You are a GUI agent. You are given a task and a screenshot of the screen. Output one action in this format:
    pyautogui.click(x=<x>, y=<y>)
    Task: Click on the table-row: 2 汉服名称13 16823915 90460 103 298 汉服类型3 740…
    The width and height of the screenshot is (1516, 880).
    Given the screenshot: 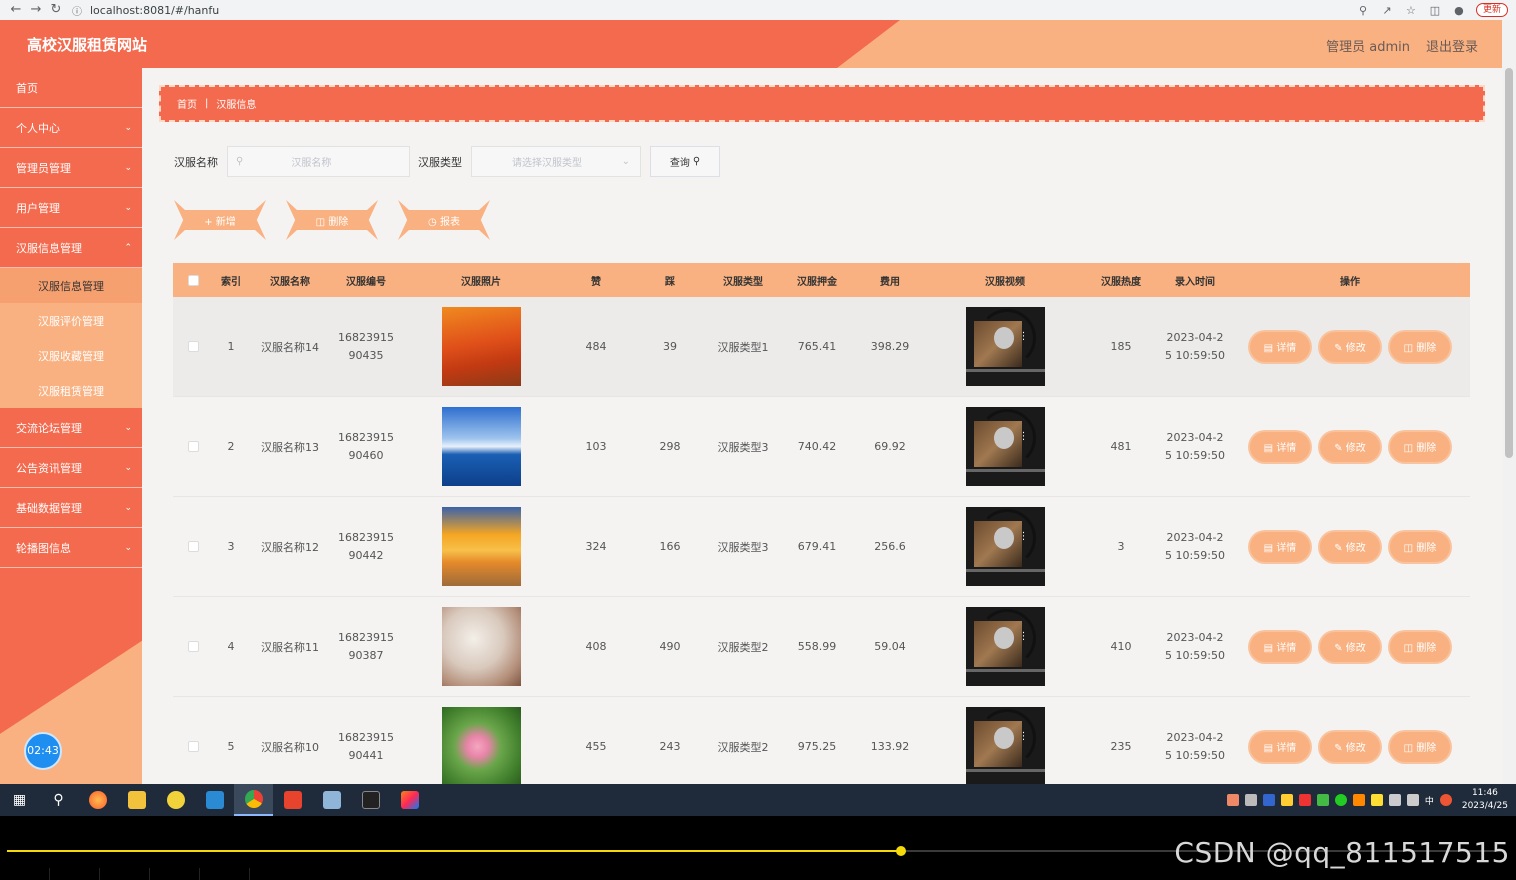 What is the action you would take?
    pyautogui.click(x=821, y=447)
    